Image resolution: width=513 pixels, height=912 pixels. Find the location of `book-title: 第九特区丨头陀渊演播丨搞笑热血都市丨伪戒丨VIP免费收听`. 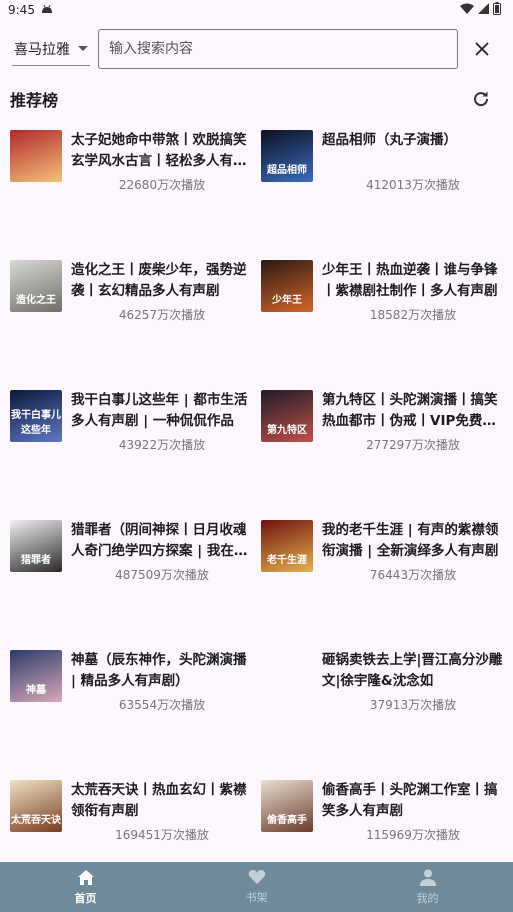

book-title: 第九特区丨头陀渊演播丨搞笑热血都市丨伪戒丨VIP免费收听 is located at coordinates (410, 410).